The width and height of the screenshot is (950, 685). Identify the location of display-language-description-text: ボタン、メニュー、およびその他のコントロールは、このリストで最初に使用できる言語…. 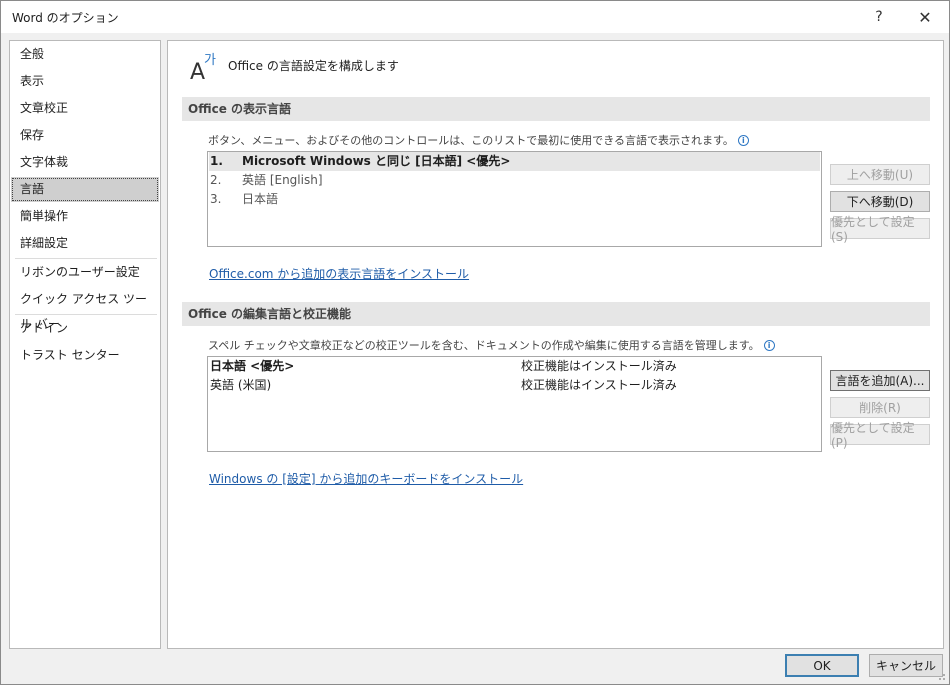
(471, 140).